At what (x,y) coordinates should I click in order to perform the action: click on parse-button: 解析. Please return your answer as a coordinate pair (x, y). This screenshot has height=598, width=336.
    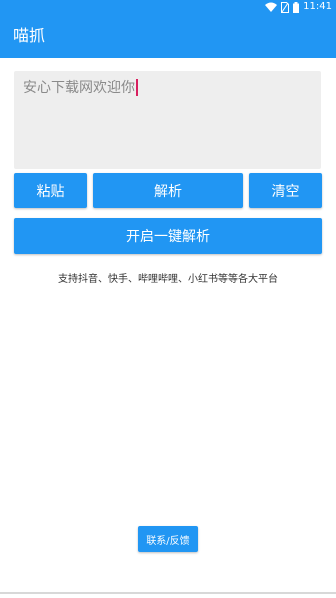
    Looking at the image, I should click on (168, 190).